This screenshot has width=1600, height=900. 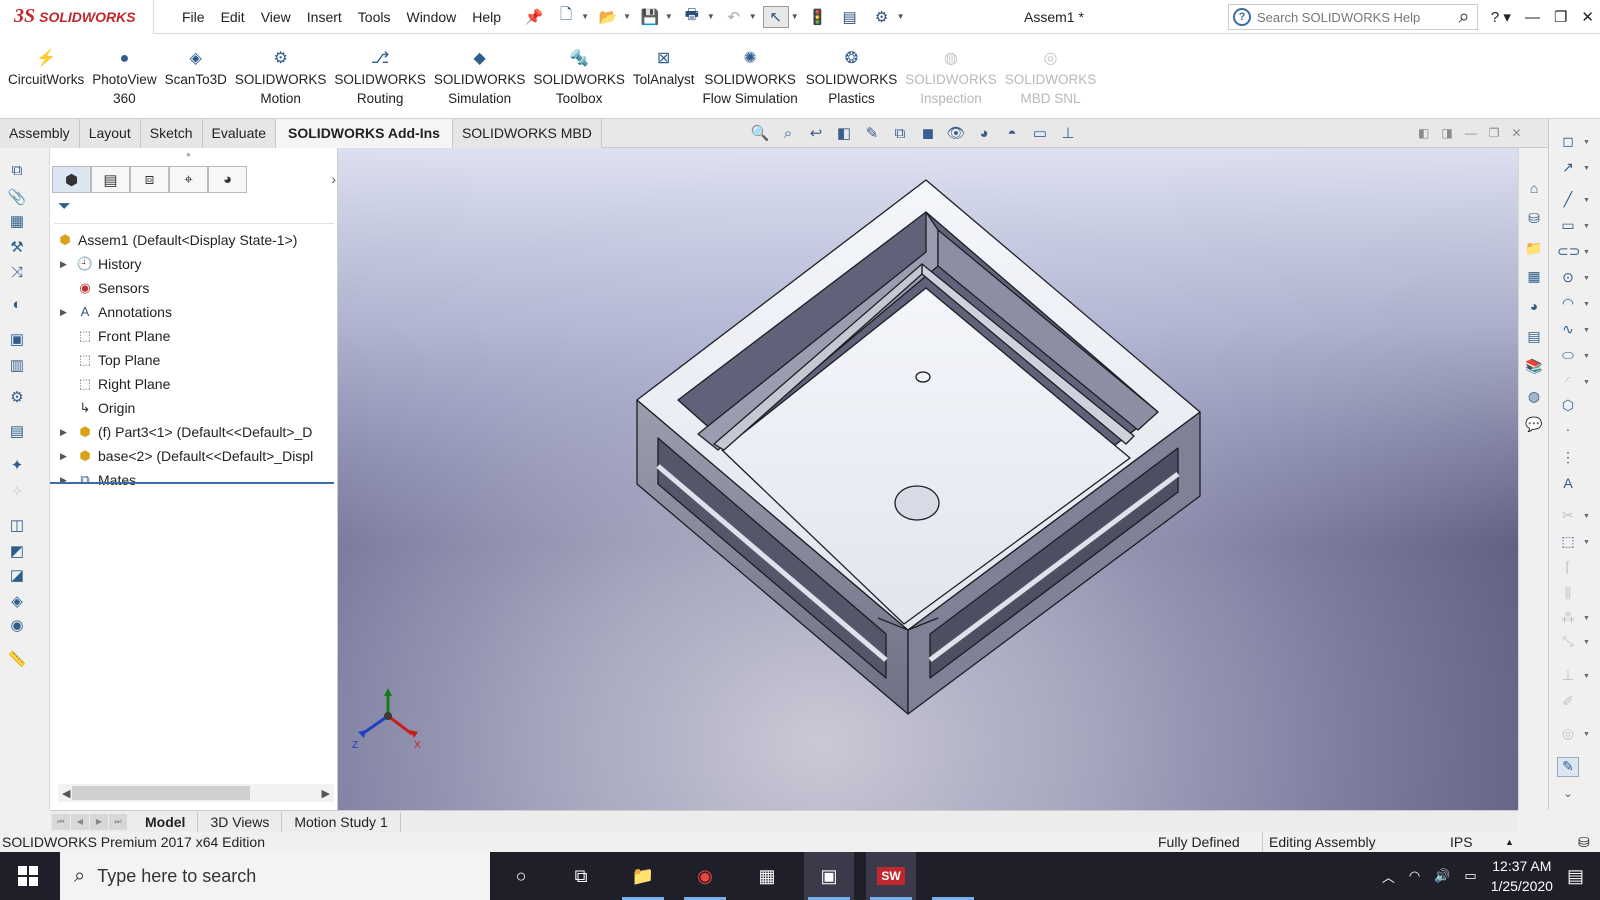 I want to click on bottom-tab-motion-study-1: Motion Study 1, so click(x=341, y=821).